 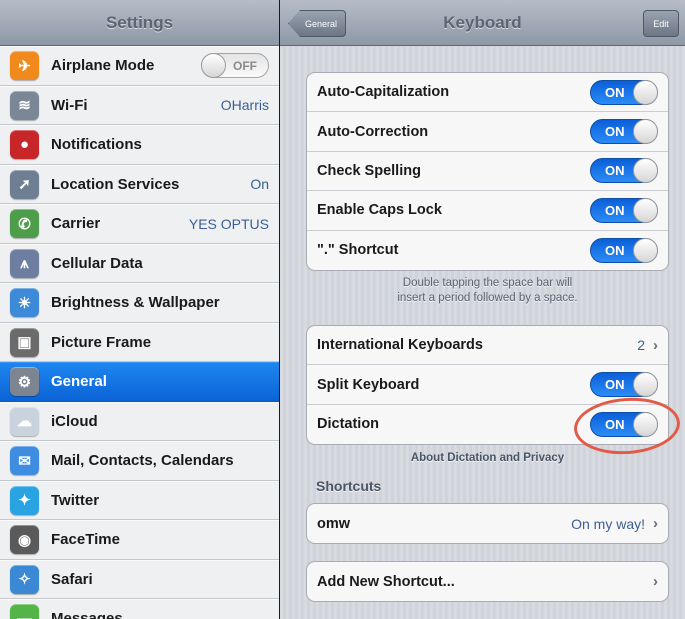 I want to click on safari-compass-icon: ✧, so click(x=24, y=579).